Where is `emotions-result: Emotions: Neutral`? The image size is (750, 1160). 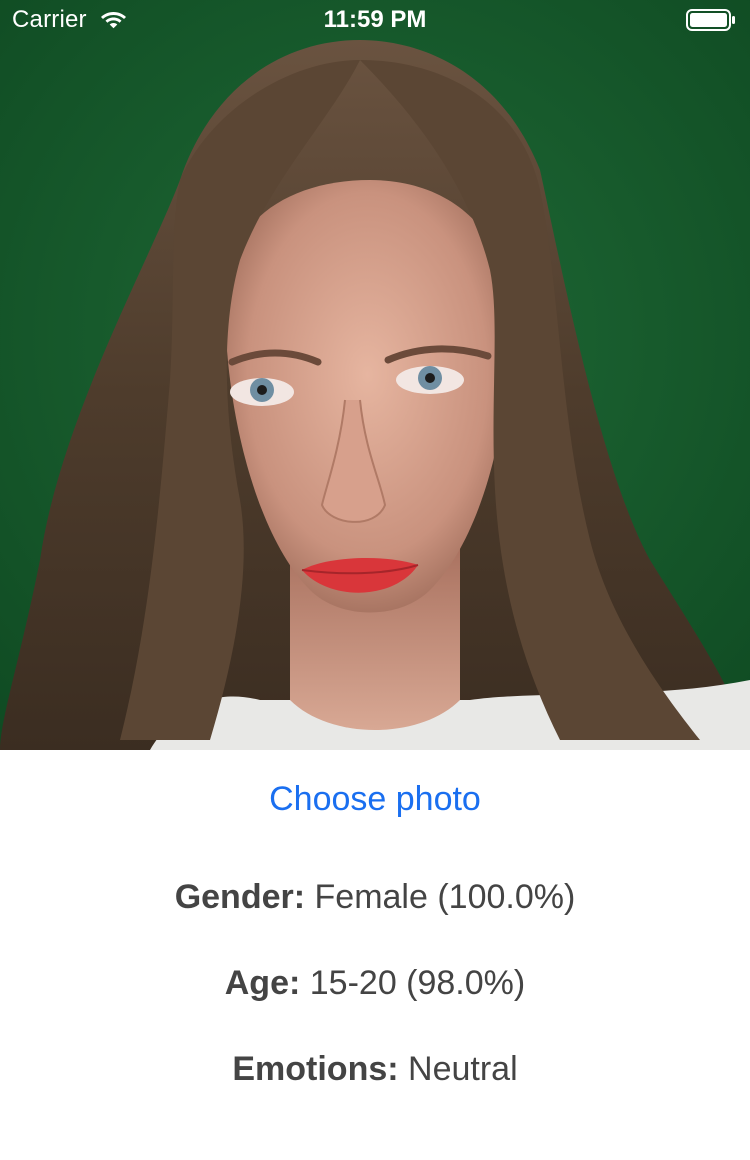 emotions-result: Emotions: Neutral is located at coordinates (375, 1069).